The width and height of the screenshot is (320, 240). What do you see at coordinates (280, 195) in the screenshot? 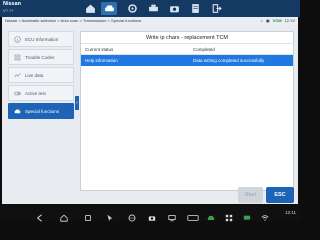
I see `esc-button: ESC` at bounding box center [280, 195].